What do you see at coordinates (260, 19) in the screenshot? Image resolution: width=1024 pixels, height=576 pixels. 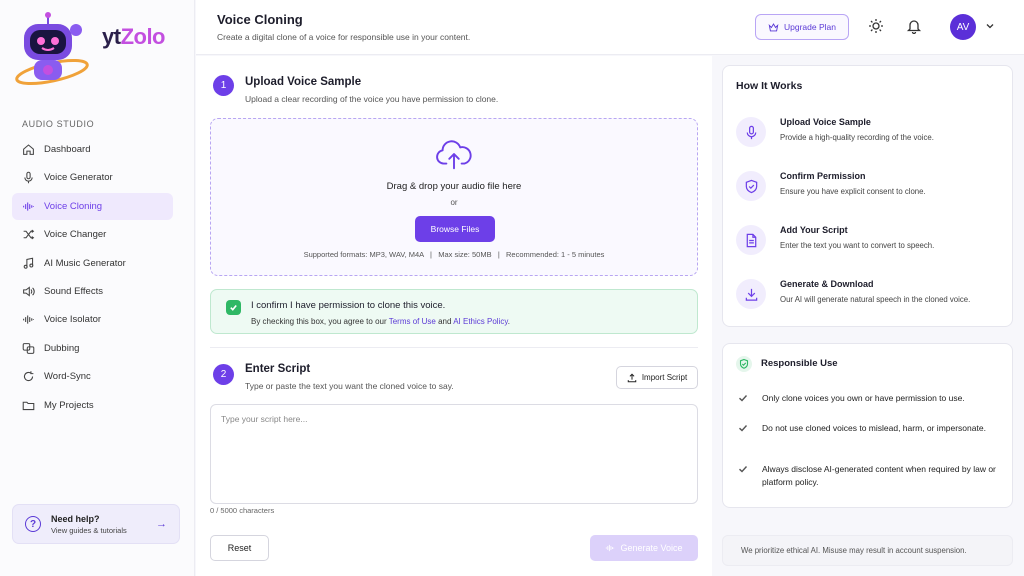 I see `page-title: Voice Cloning` at bounding box center [260, 19].